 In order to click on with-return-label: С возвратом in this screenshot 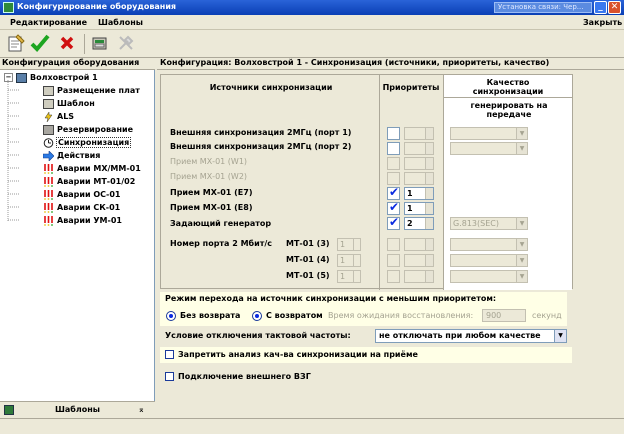, I will do `click(294, 315)`.